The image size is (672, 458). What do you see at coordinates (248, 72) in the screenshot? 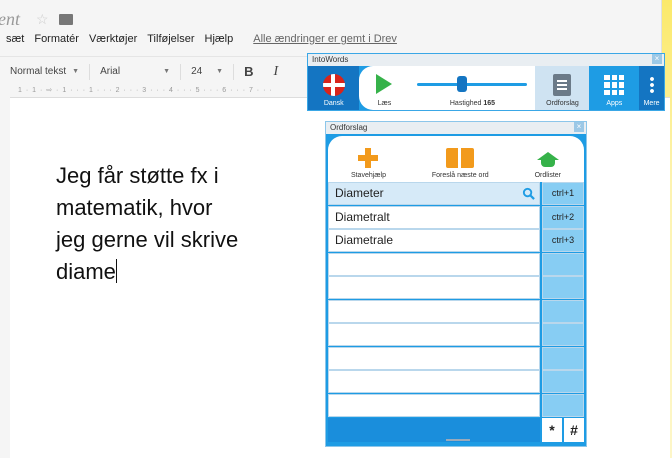
I see `bold-button: B` at bounding box center [248, 72].